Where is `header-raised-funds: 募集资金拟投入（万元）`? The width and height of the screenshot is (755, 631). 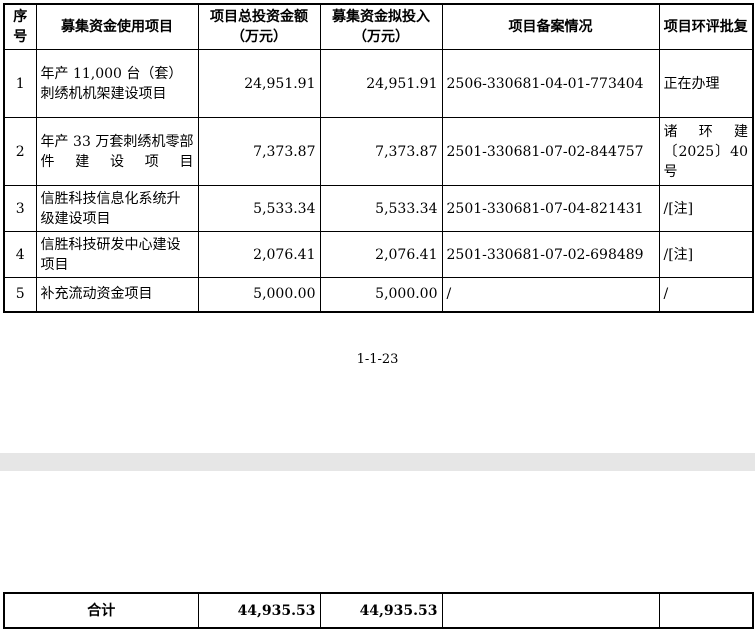
header-raised-funds: 募集资金拟投入（万元） is located at coordinates (381, 26).